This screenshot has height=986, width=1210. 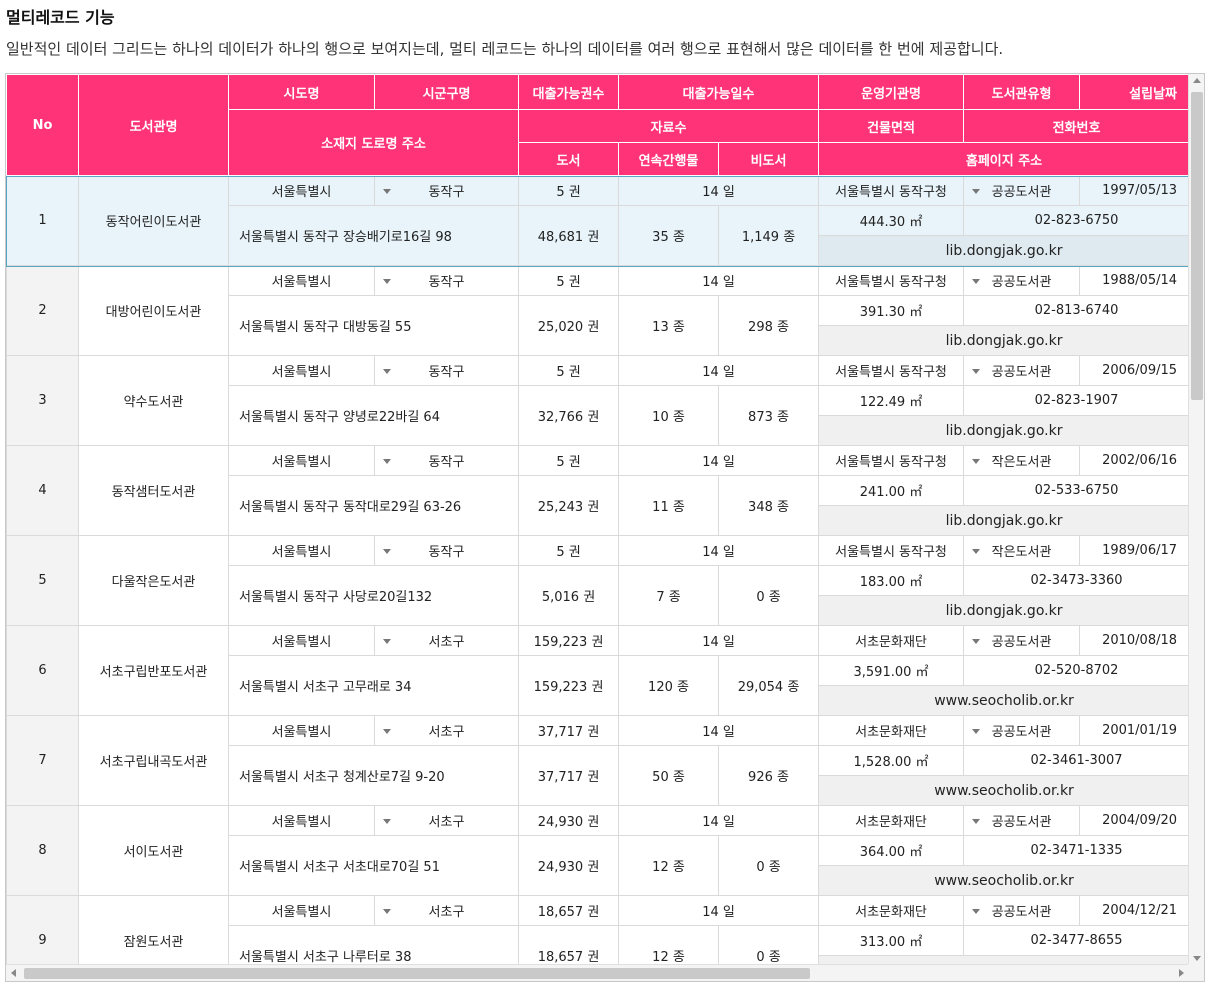 I want to click on horizontal-scrollbar, so click(x=597, y=972).